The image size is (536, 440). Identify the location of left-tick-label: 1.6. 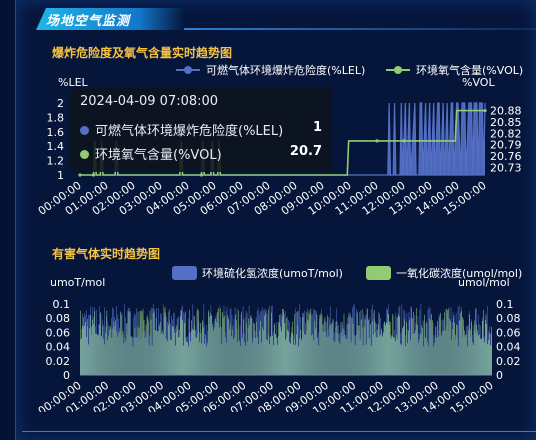
(56, 132).